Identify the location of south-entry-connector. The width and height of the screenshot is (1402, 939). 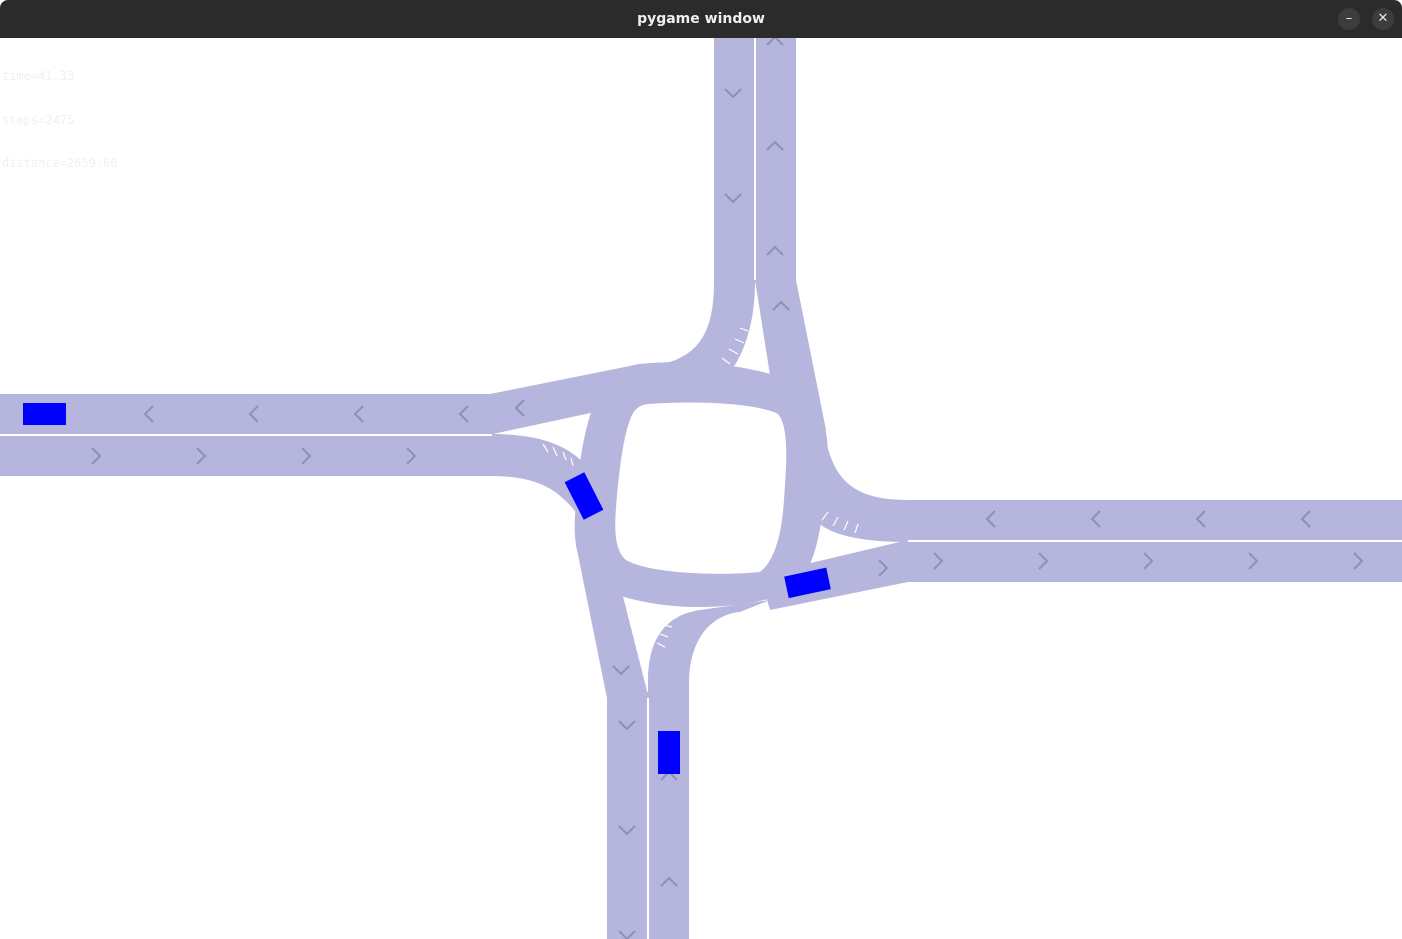
(709, 649).